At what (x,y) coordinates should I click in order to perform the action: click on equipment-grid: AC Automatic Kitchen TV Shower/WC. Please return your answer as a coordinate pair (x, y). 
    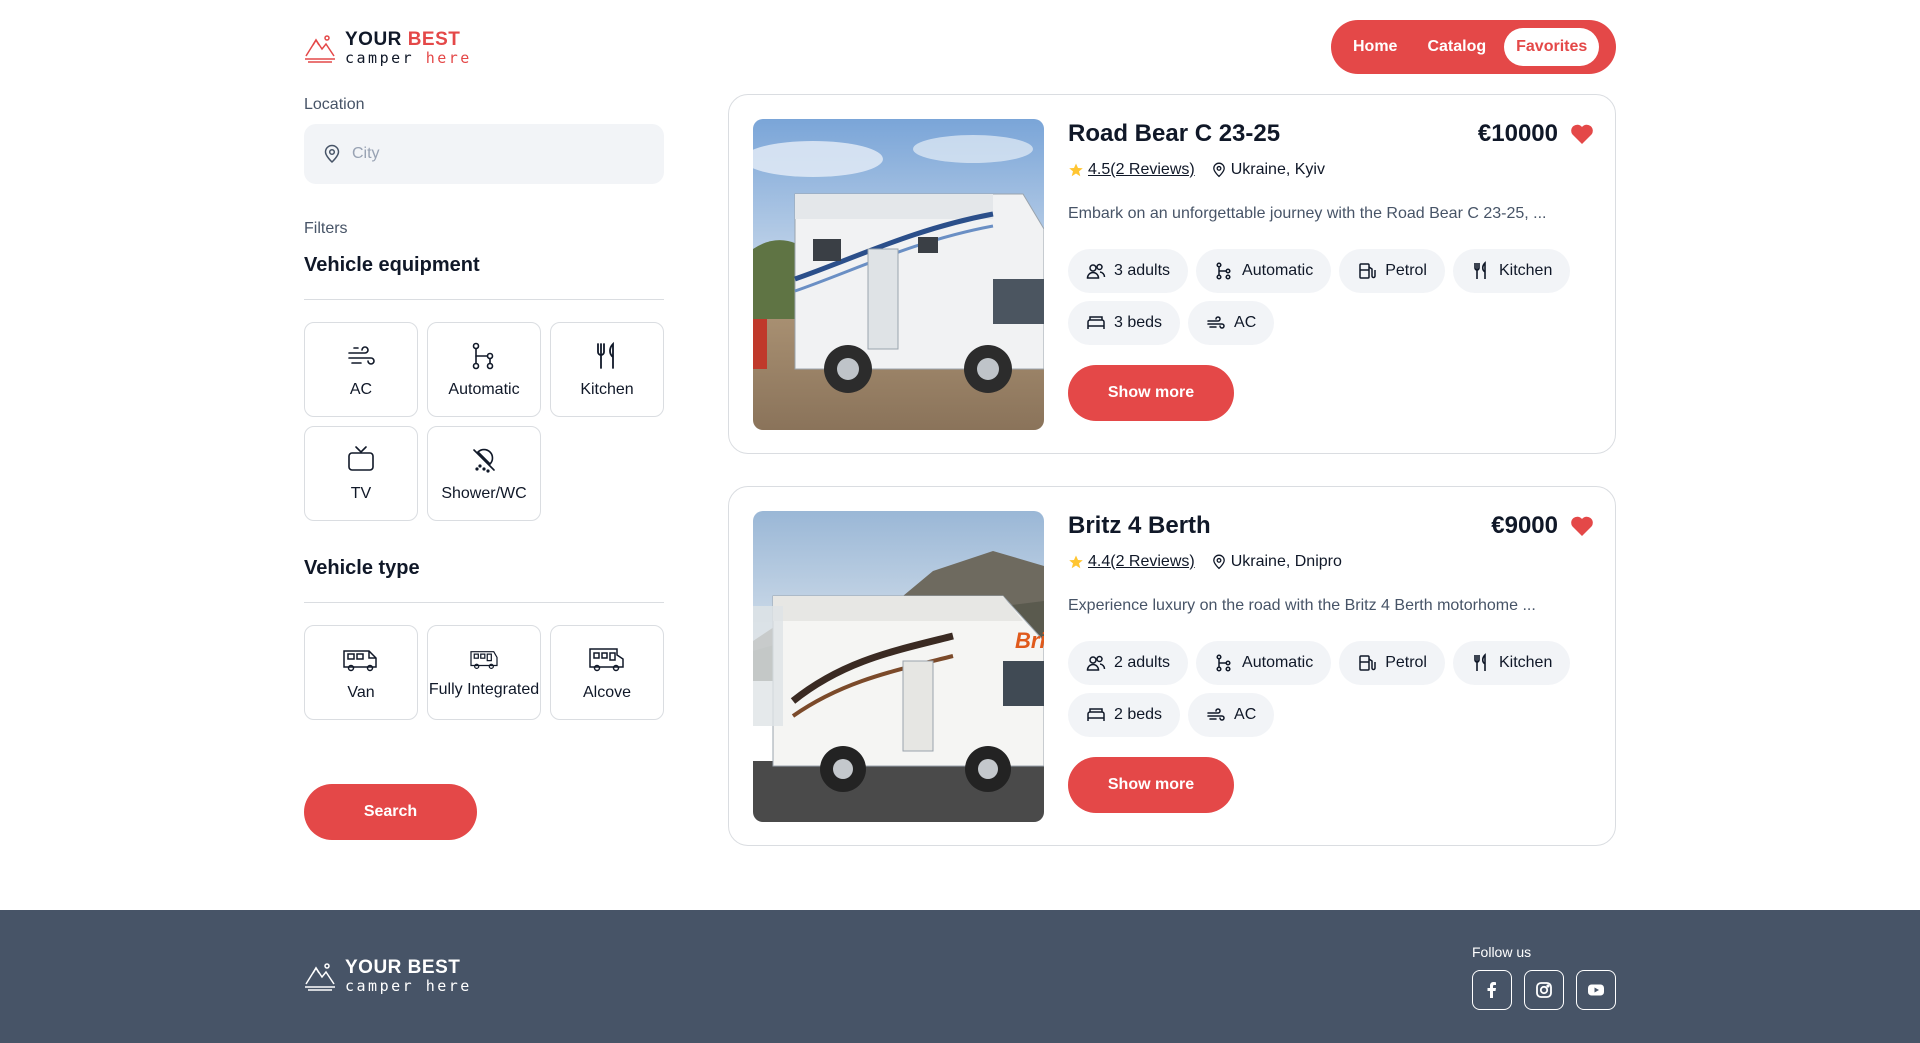
    Looking at the image, I should click on (484, 421).